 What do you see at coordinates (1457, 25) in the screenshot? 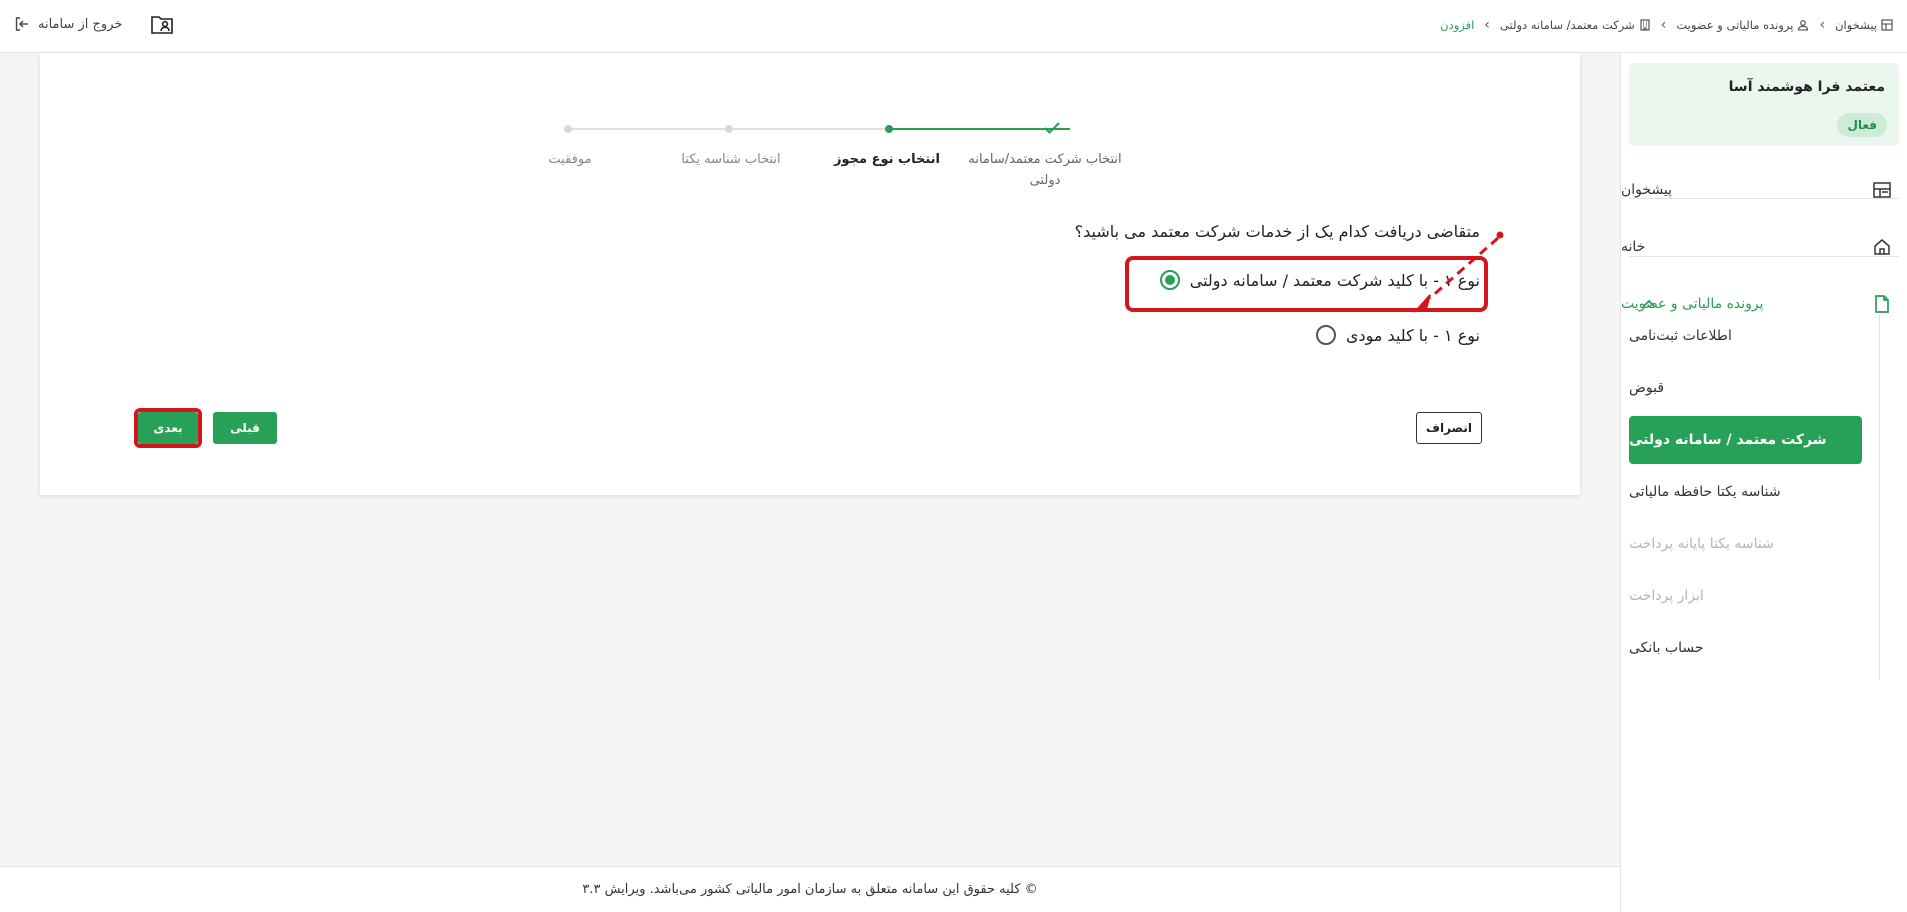
I see `breadcrumb-add: افزودن` at bounding box center [1457, 25].